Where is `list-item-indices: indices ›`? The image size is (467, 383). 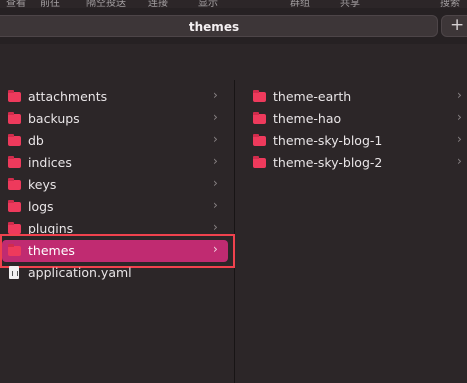 list-item-indices: indices › is located at coordinates (117, 163).